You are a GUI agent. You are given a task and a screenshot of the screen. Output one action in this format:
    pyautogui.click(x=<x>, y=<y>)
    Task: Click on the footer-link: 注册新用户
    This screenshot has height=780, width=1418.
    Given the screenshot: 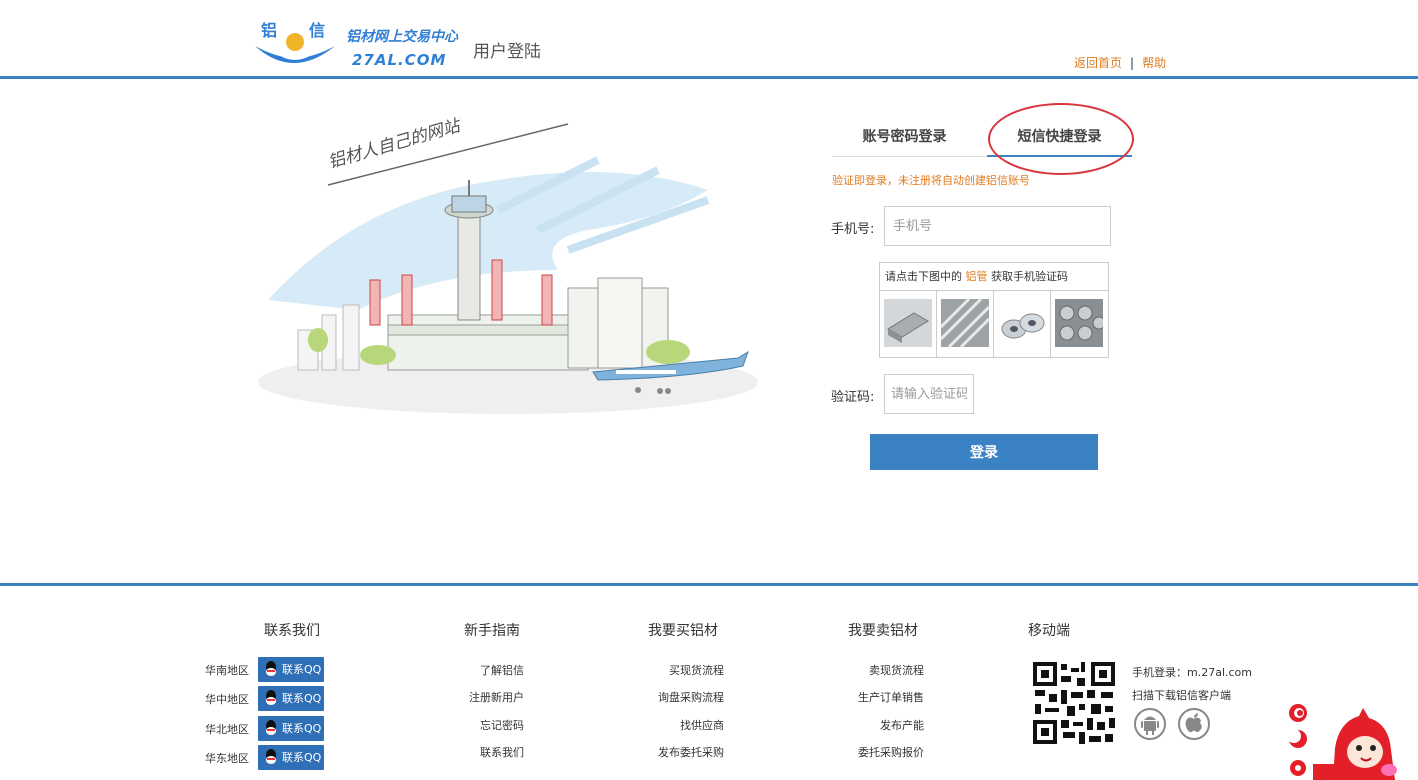 What is the action you would take?
    pyautogui.click(x=474, y=697)
    